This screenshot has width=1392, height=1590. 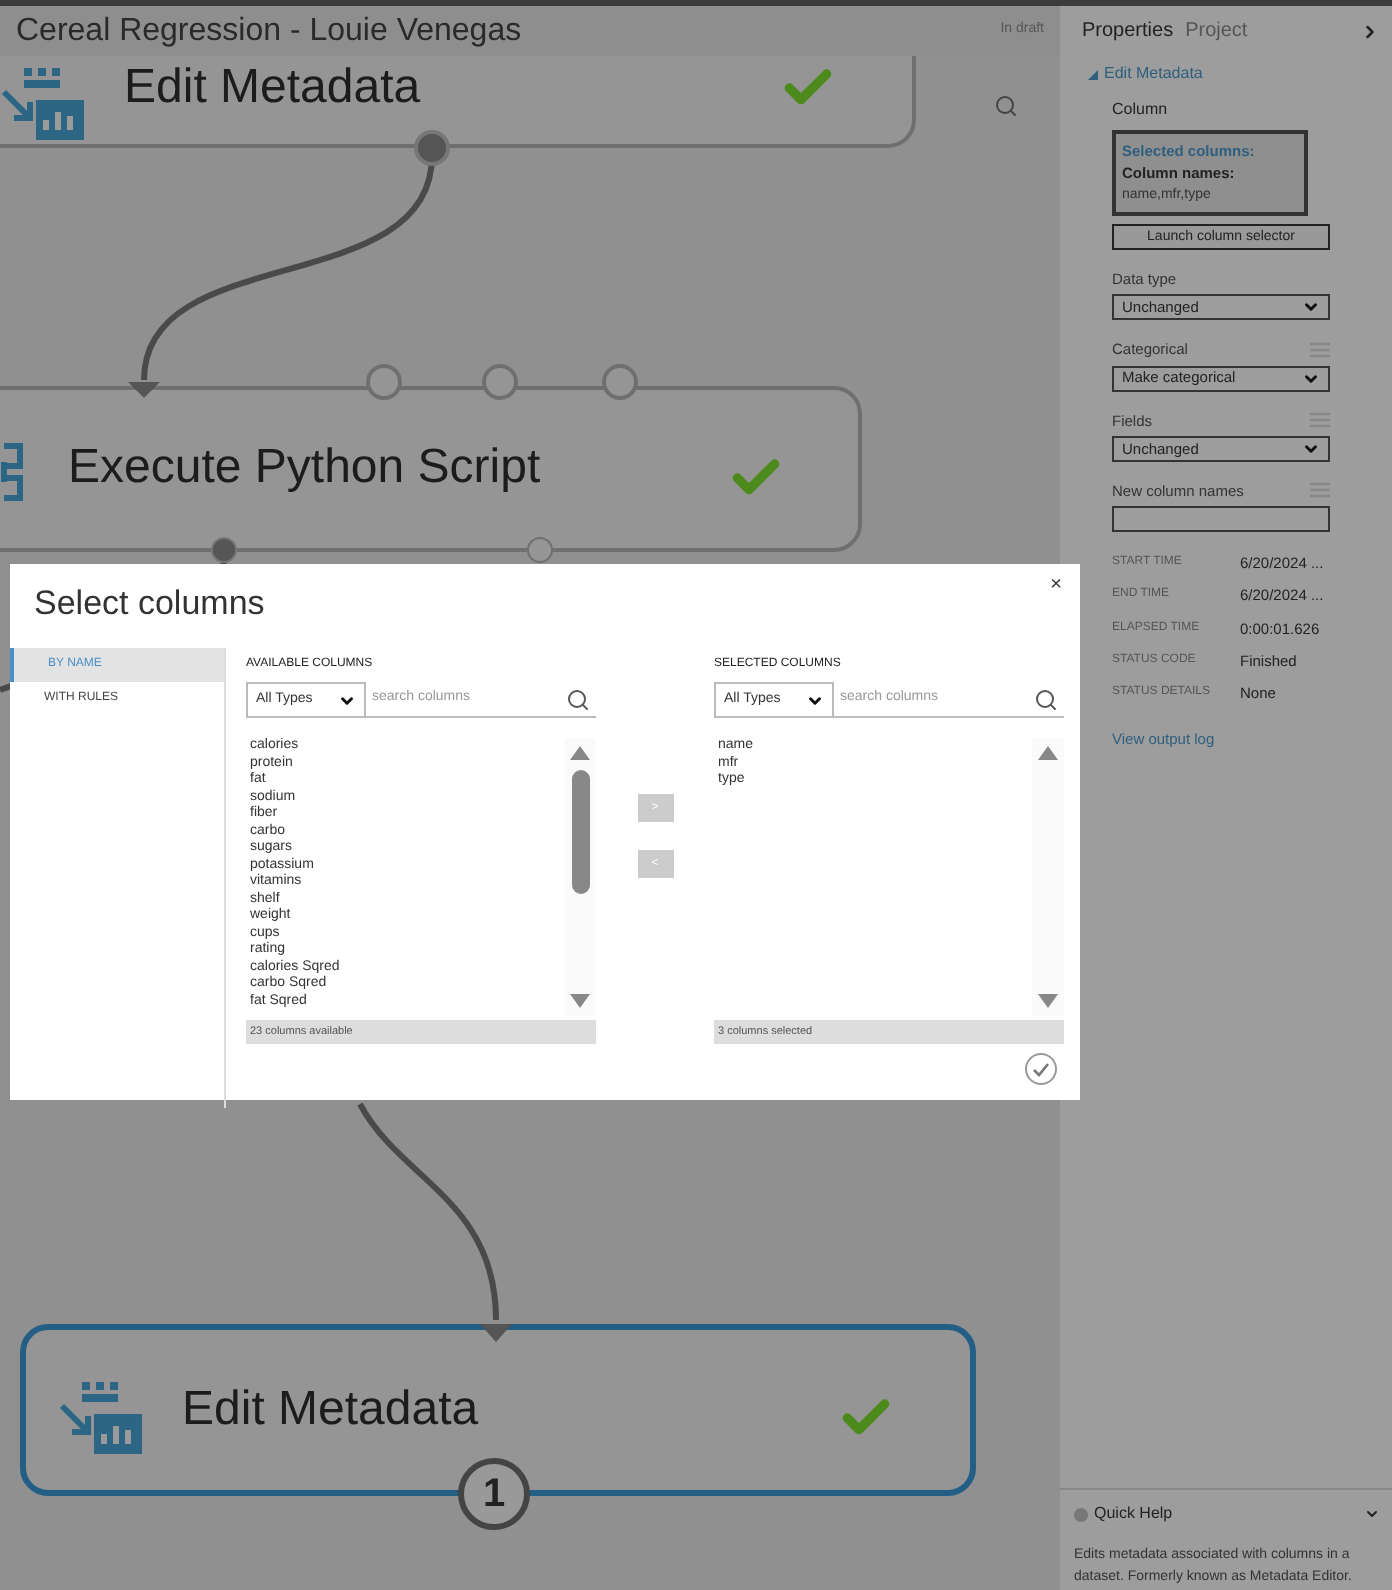 What do you see at coordinates (1133, 1514) in the screenshot?
I see `quick-help-title: Quick Help` at bounding box center [1133, 1514].